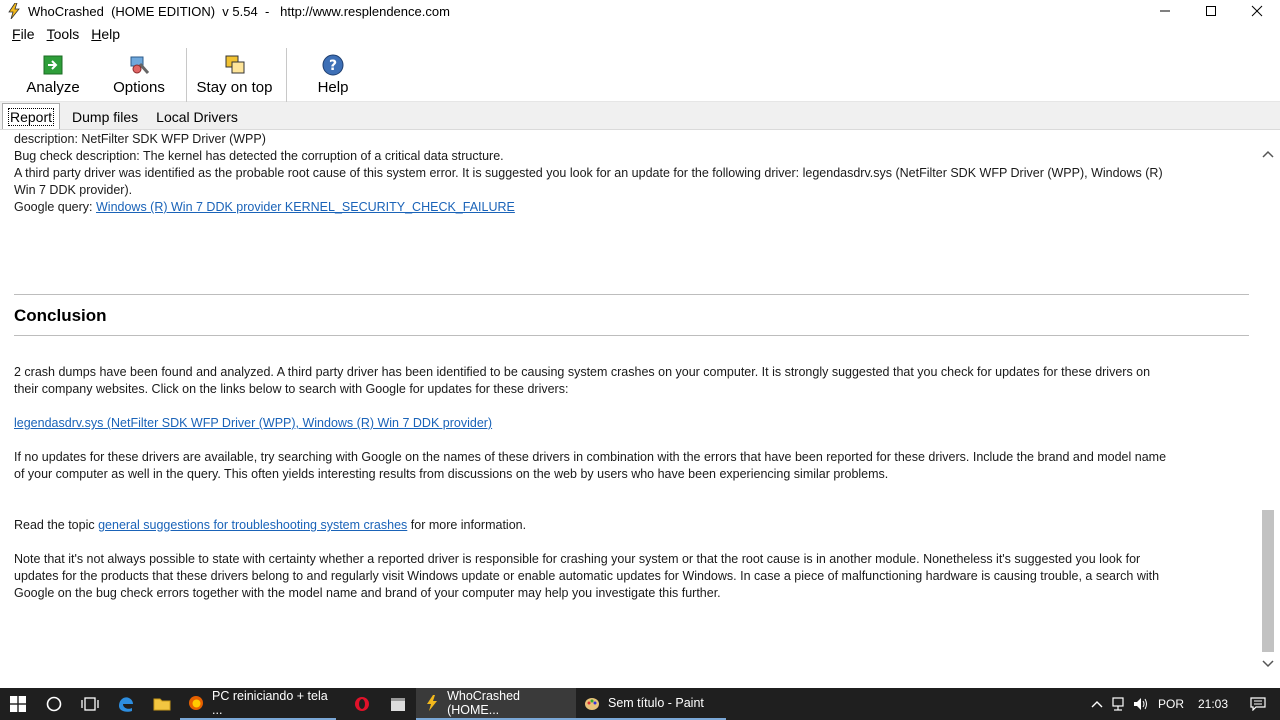 This screenshot has height=720, width=1280. What do you see at coordinates (333, 87) in the screenshot?
I see `help-label: Help` at bounding box center [333, 87].